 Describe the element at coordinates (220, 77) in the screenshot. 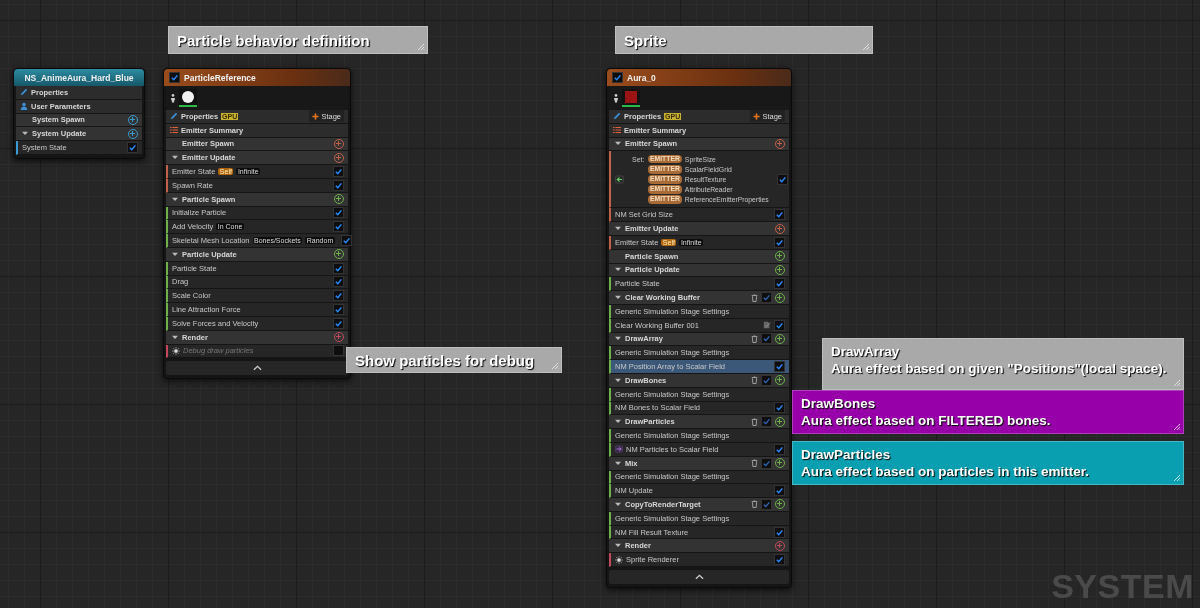

I see `node-title: ParticleReference` at that location.